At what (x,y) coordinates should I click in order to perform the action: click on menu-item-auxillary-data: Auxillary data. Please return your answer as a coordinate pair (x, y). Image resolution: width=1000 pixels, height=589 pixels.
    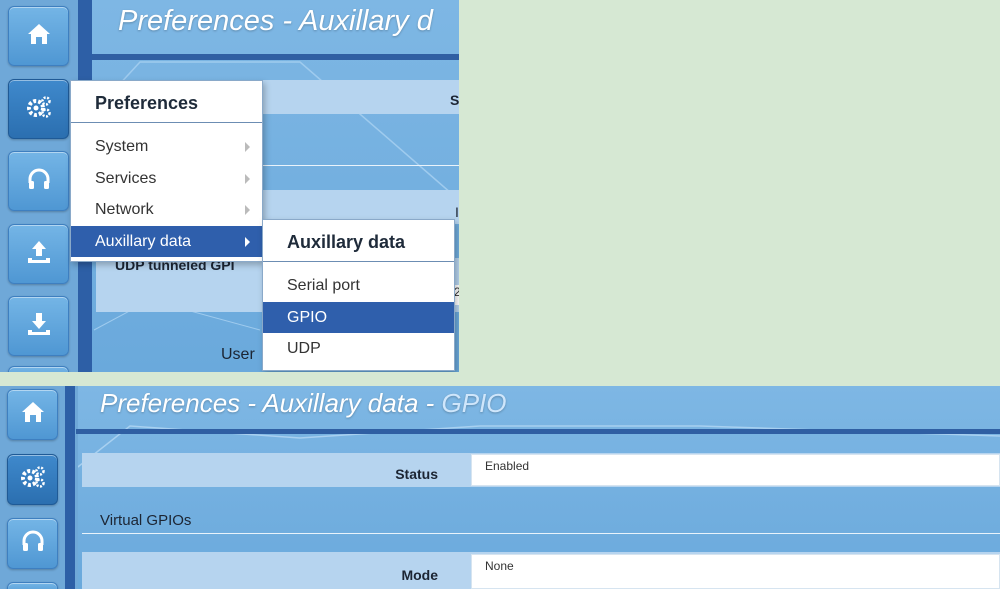
    Looking at the image, I should click on (166, 241).